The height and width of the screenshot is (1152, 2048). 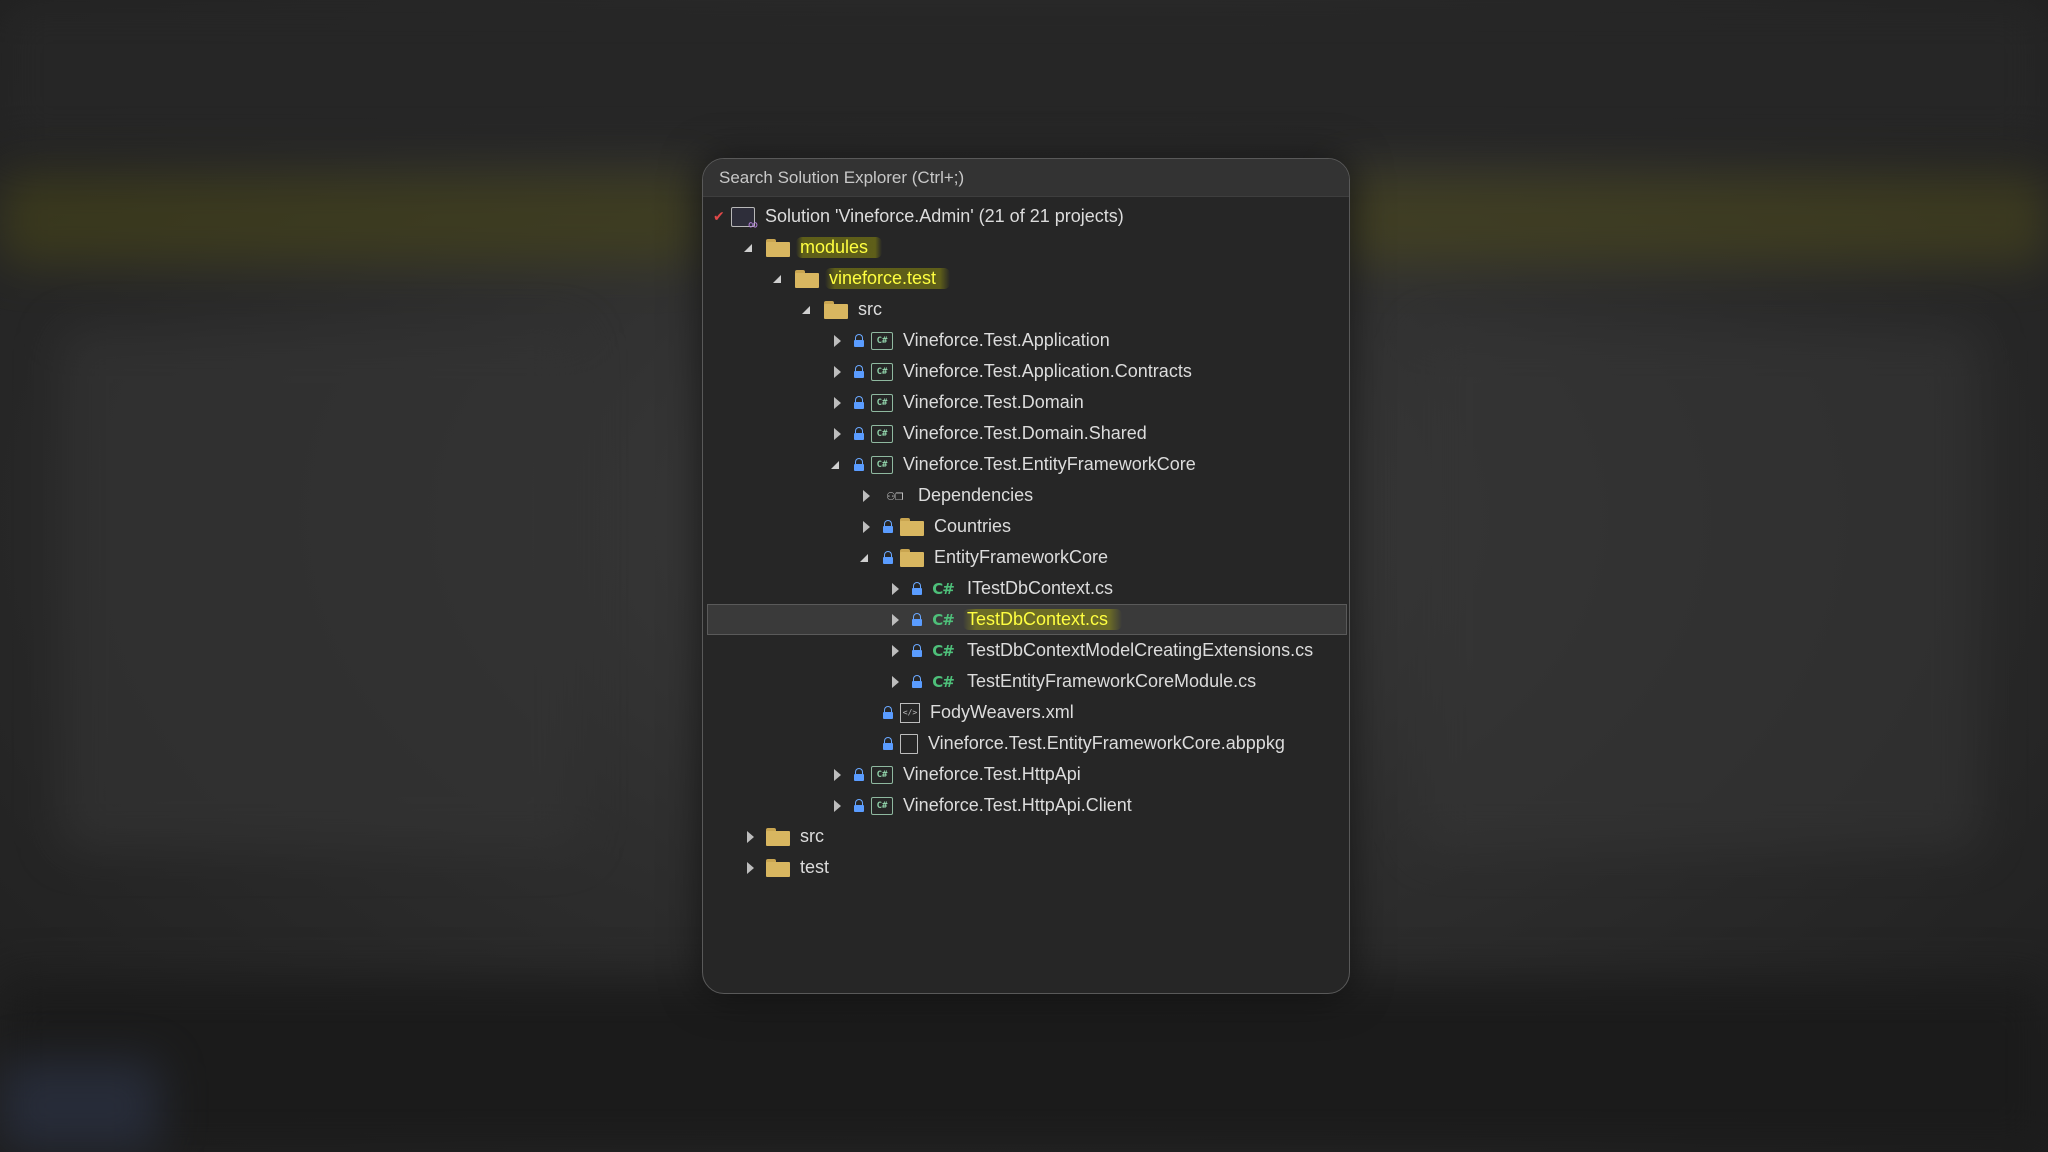 I want to click on tree-item-label: TestDbContext.cs, so click(x=1043, y=619).